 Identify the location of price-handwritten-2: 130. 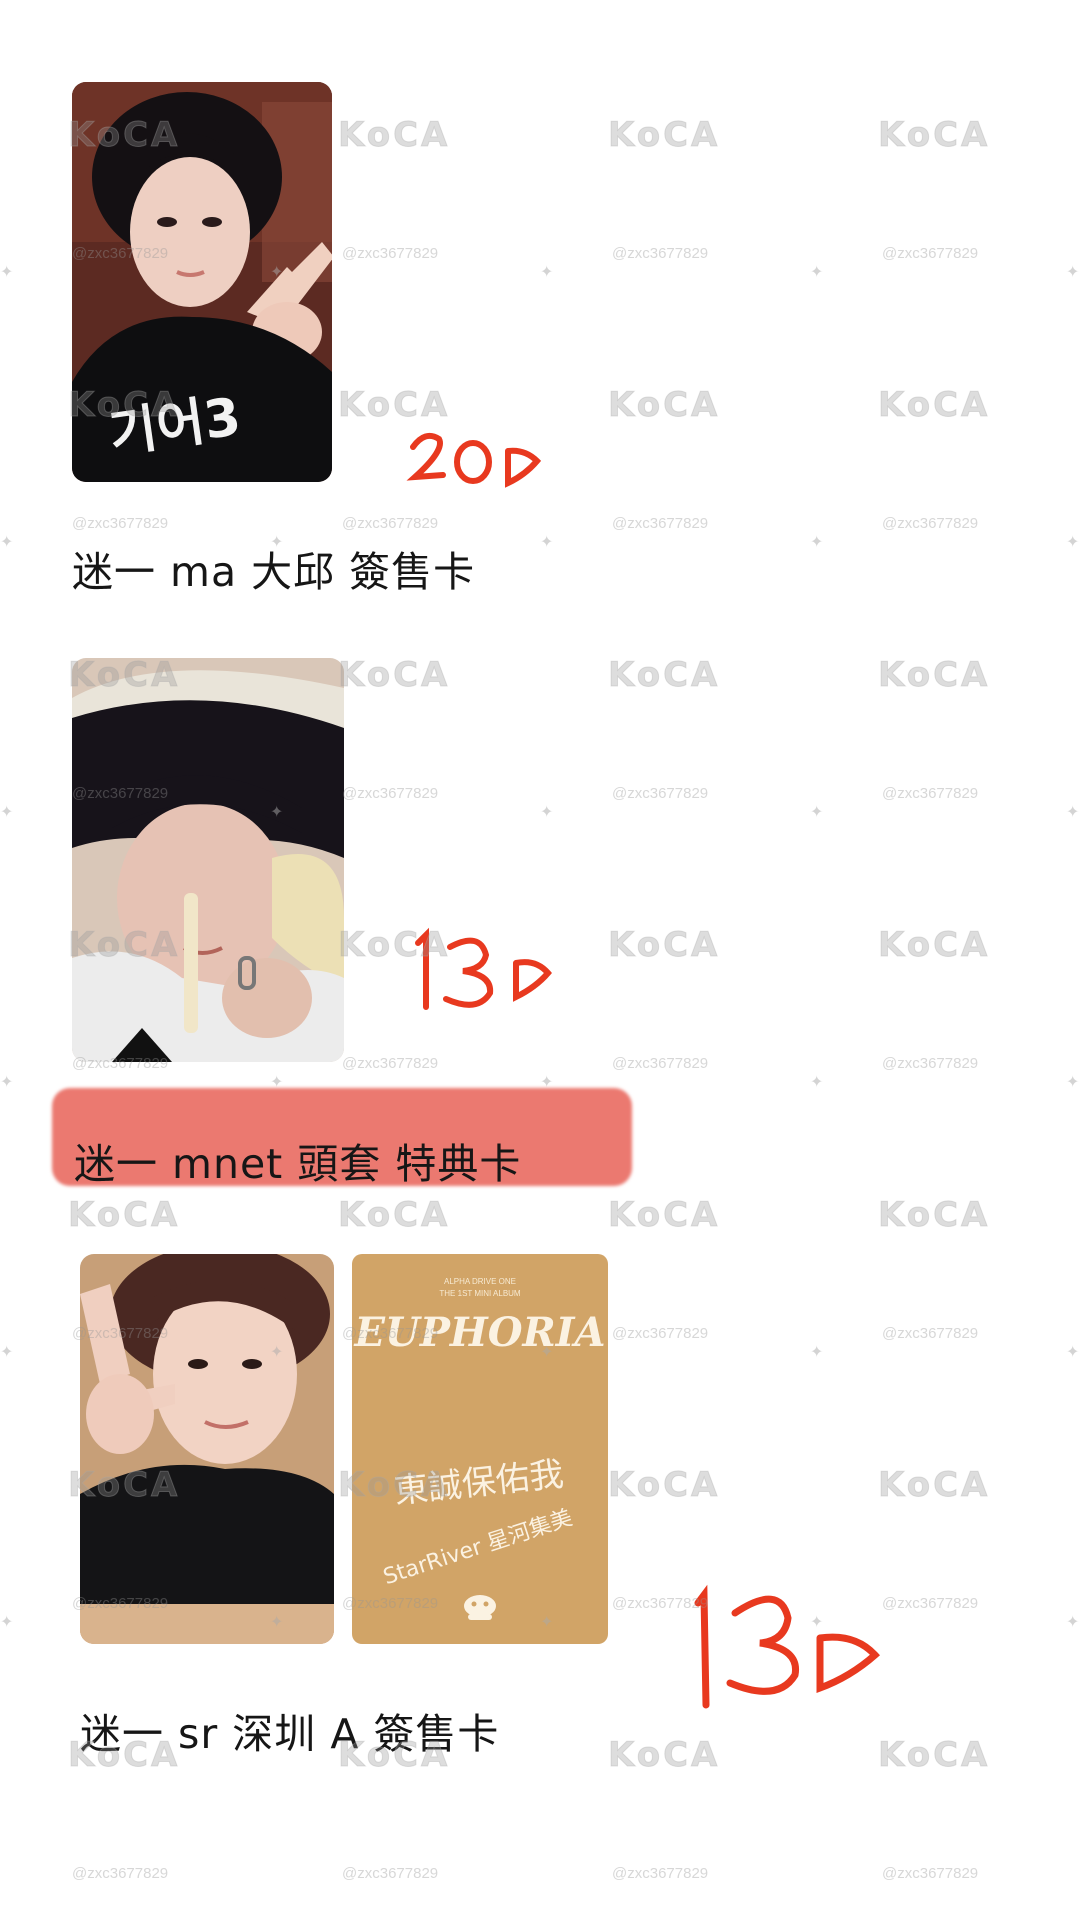
(483, 970).